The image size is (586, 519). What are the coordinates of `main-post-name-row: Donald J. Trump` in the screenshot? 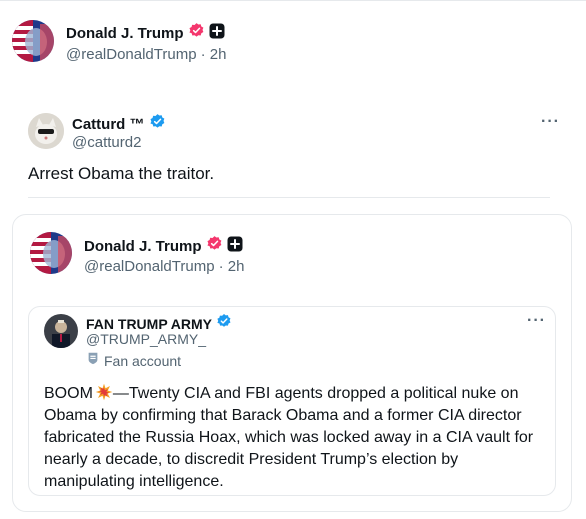 It's located at (145, 33).